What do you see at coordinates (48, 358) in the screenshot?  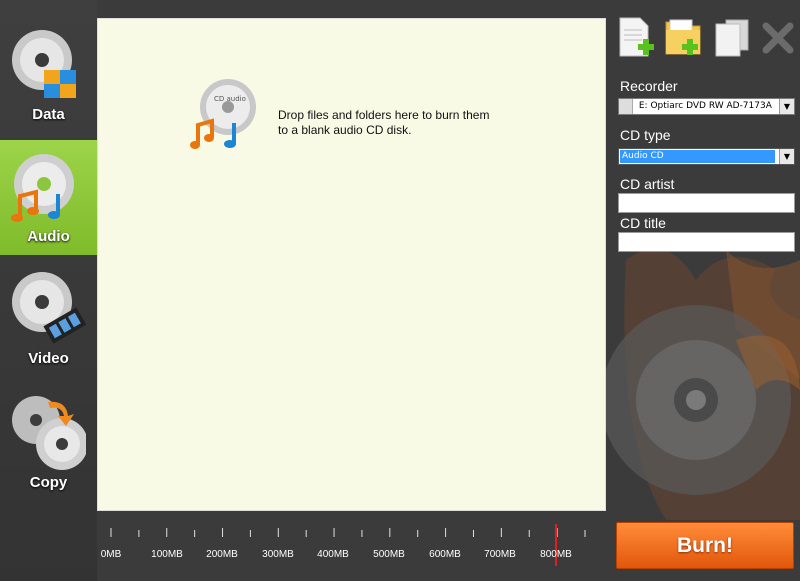 I see `sidebar-item-label: Video` at bounding box center [48, 358].